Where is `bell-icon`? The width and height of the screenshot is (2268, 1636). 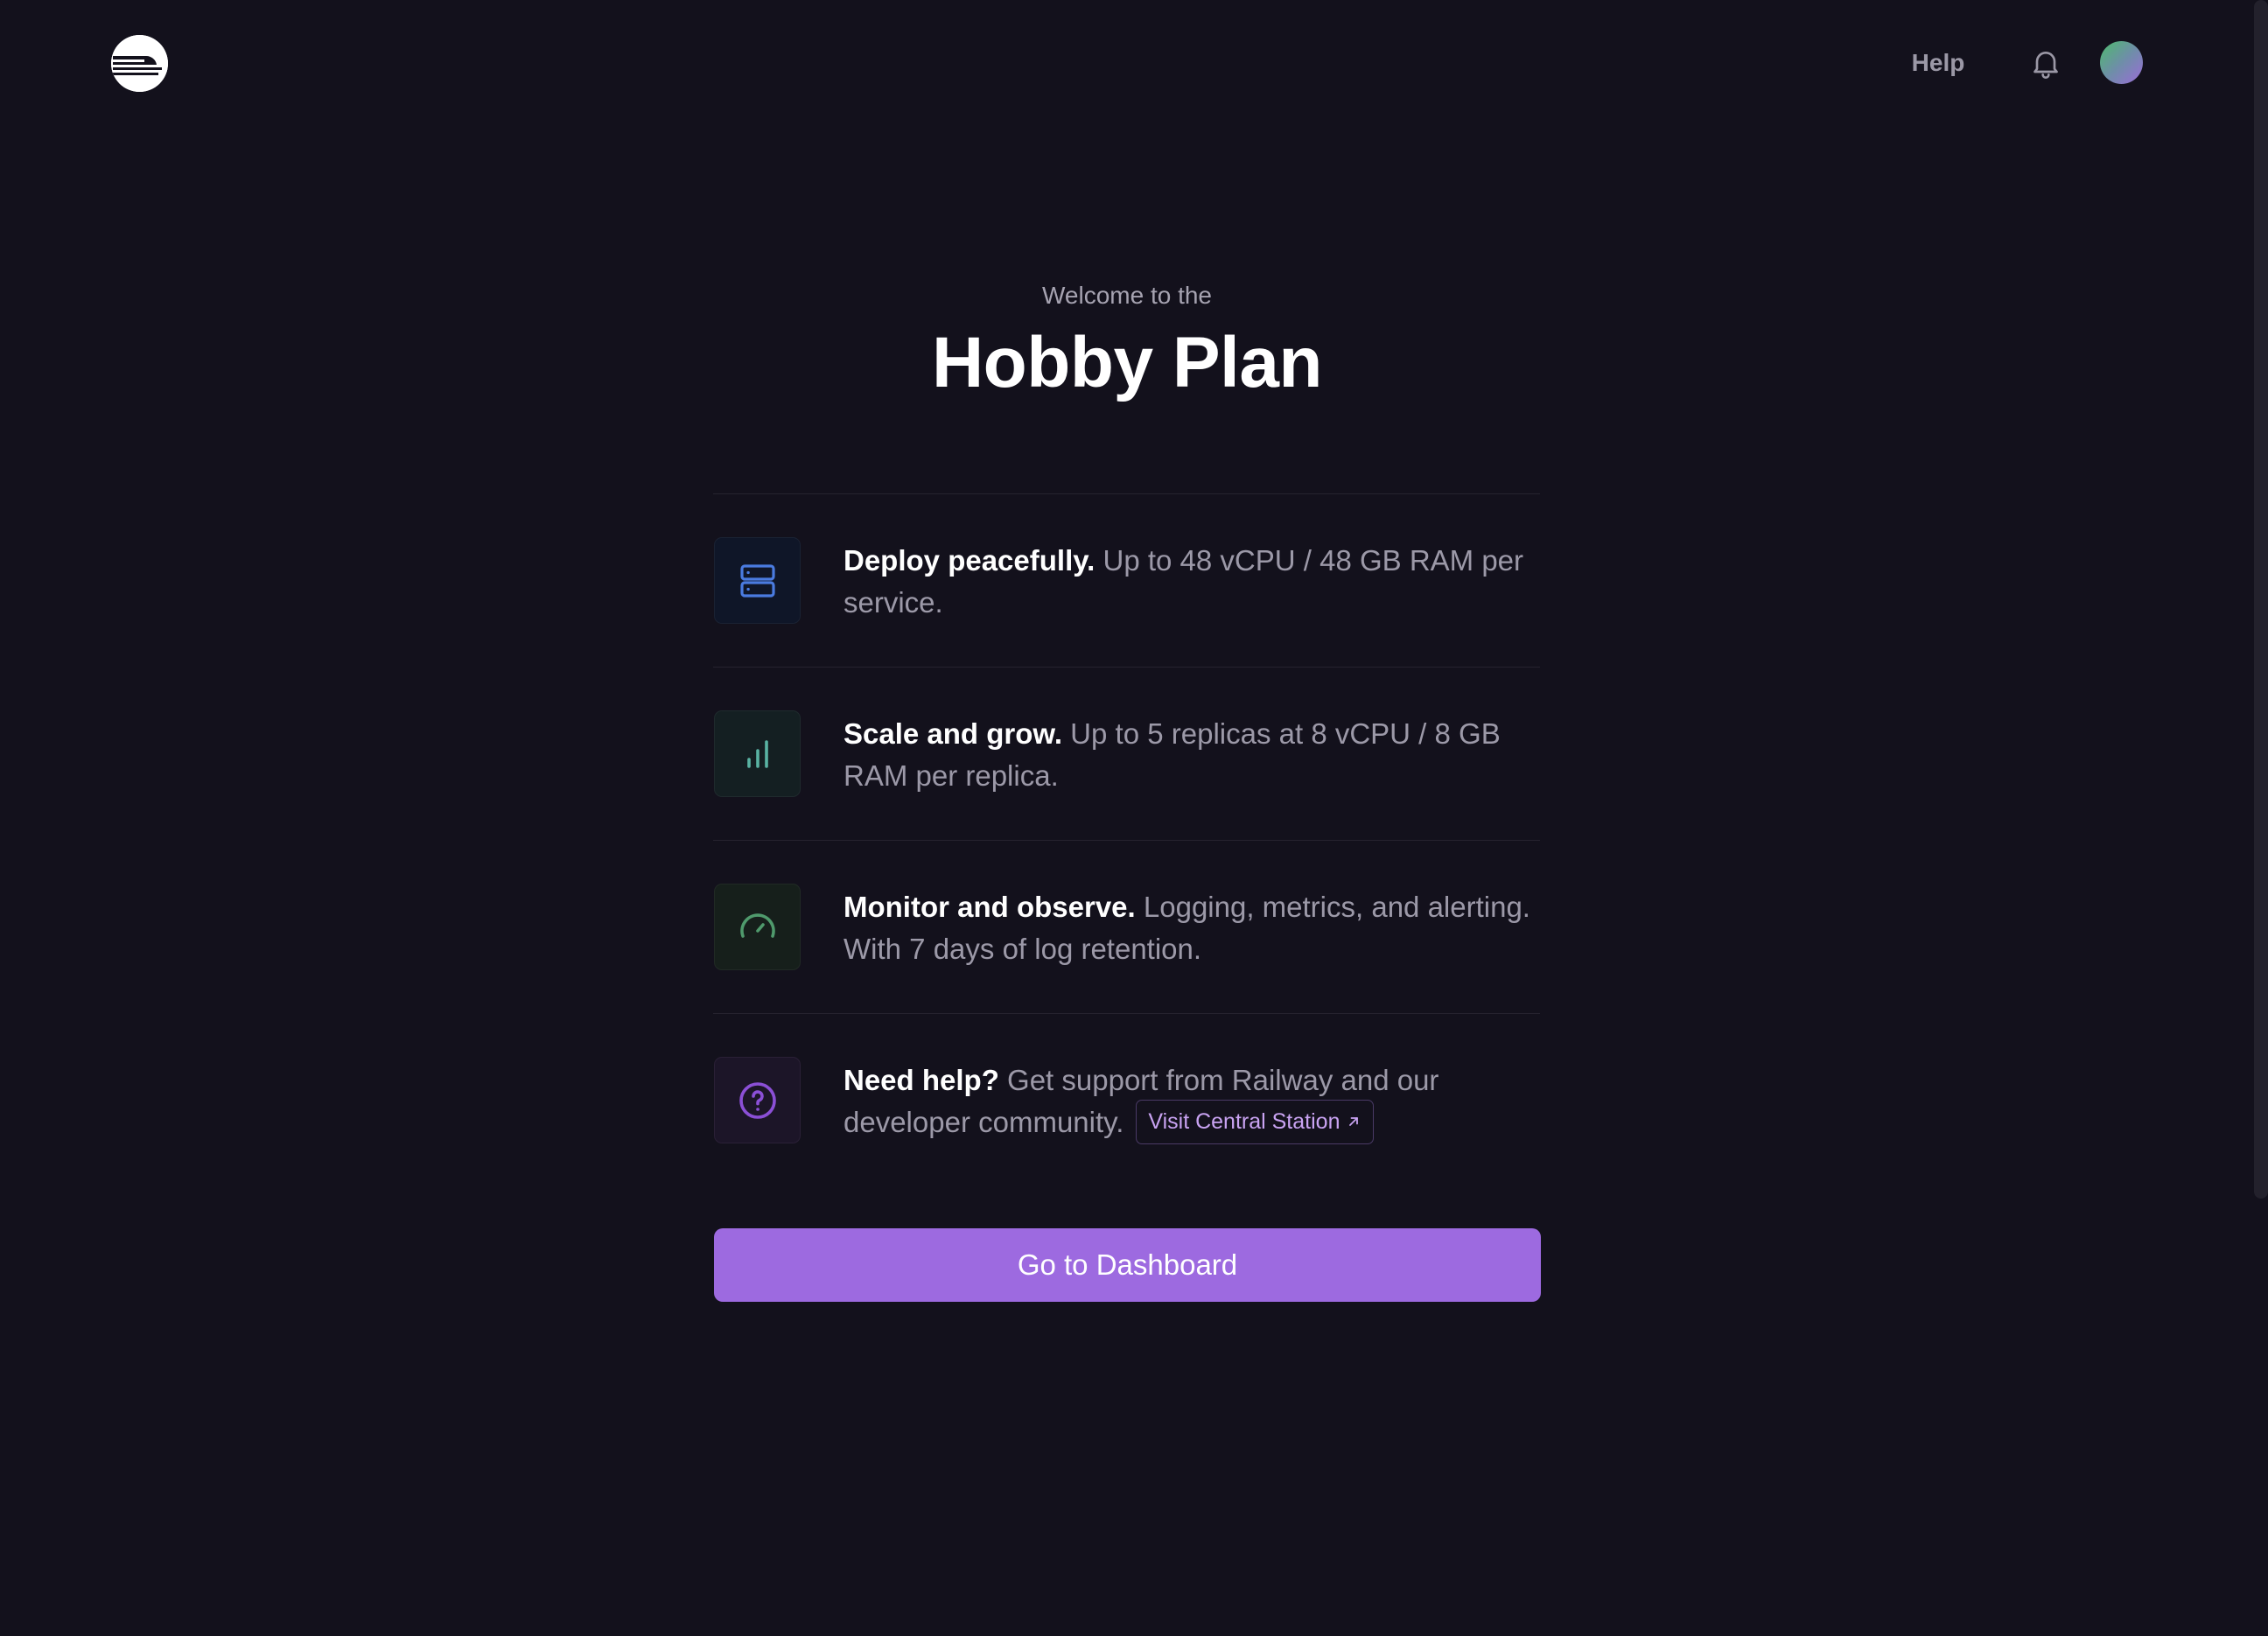 bell-icon is located at coordinates (2045, 62).